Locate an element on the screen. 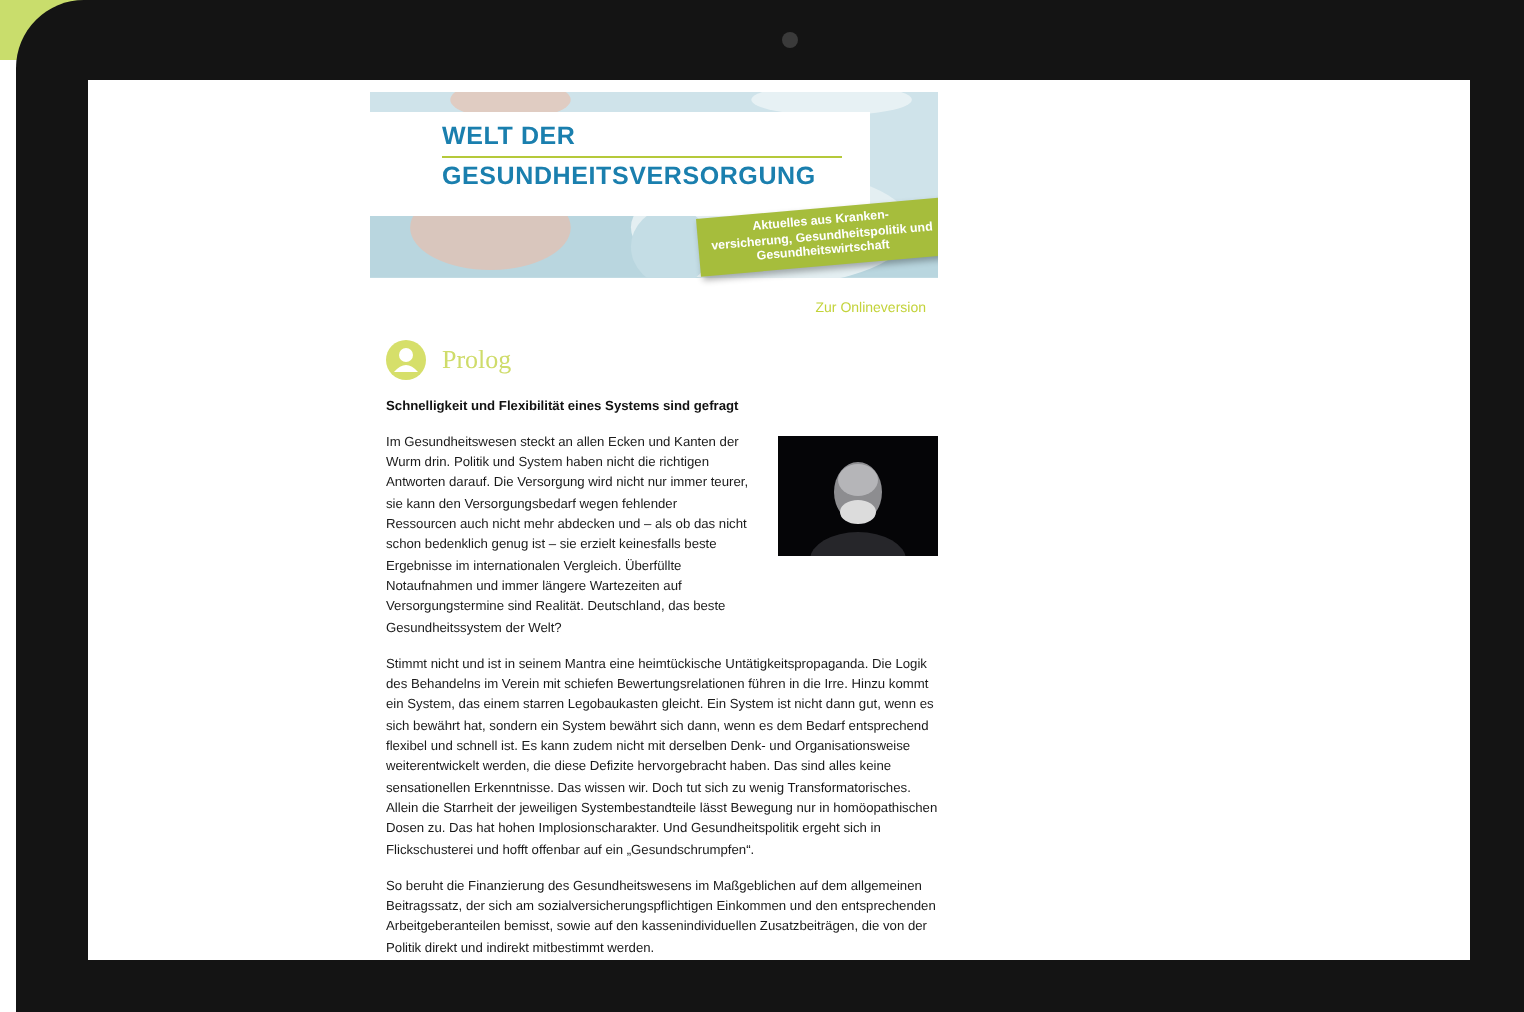 The image size is (1524, 1012). person-icon is located at coordinates (406, 359).